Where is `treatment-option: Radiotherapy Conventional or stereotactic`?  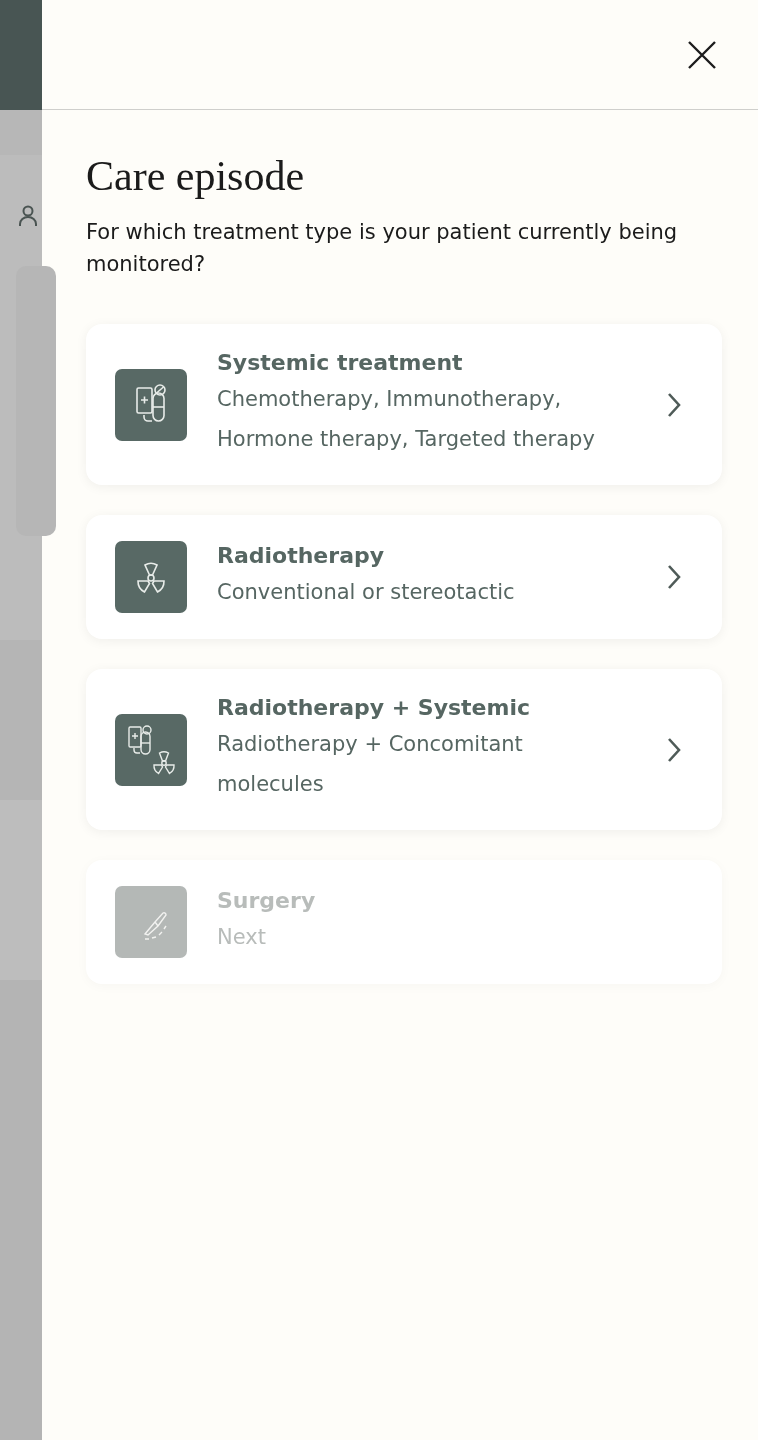
treatment-option: Radiotherapy Conventional or stereotactic is located at coordinates (404, 577).